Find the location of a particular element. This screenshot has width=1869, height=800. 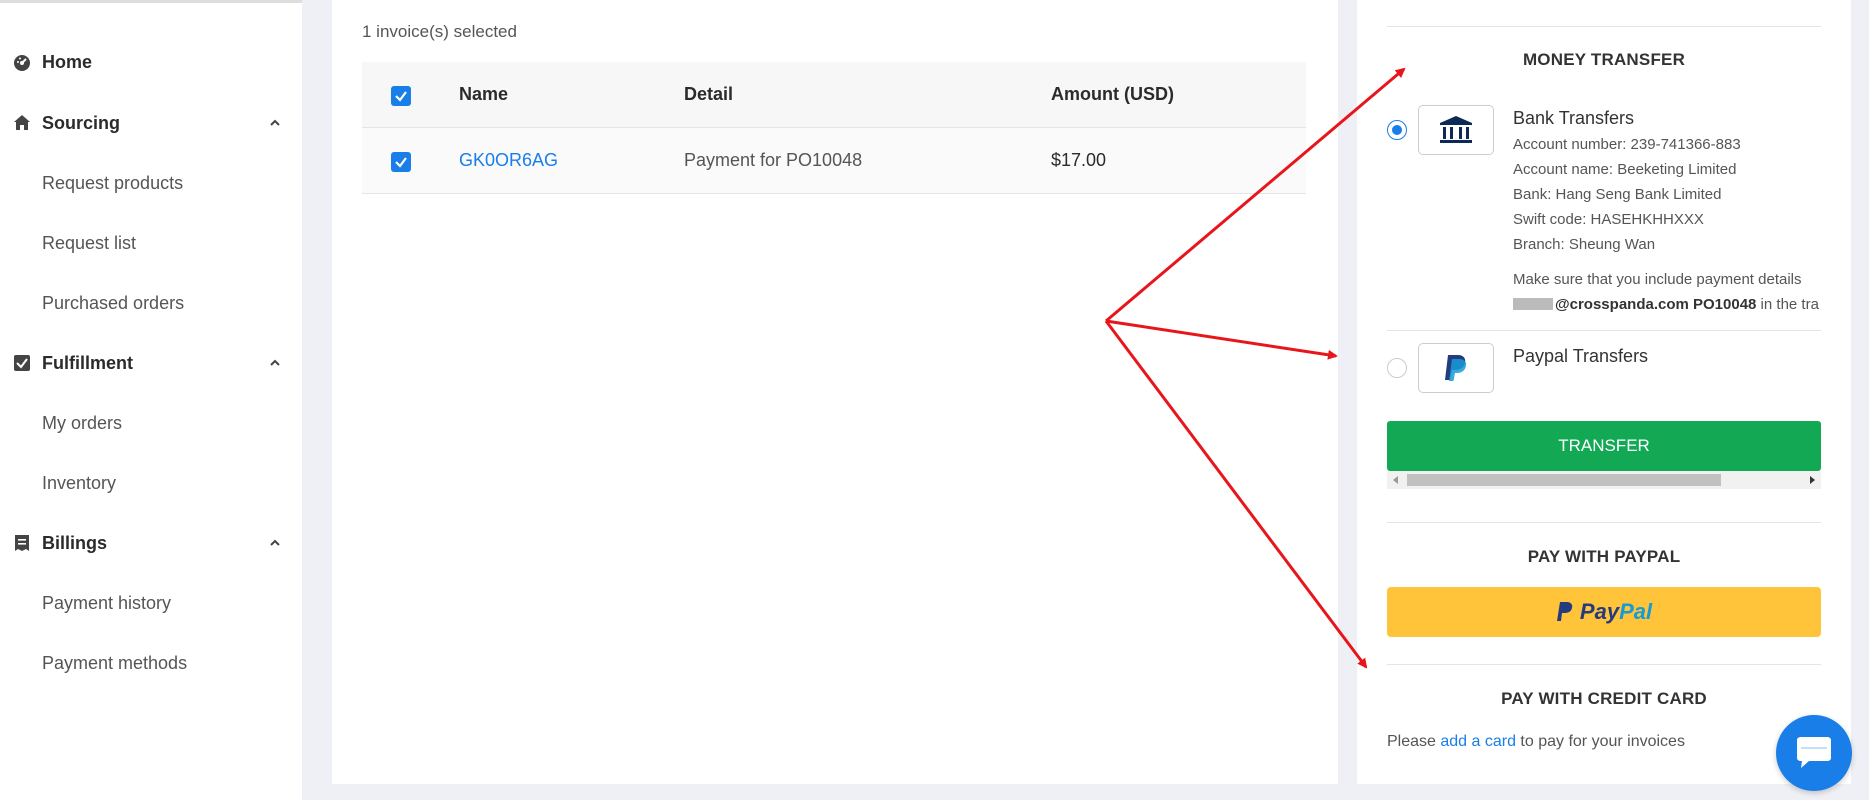

scroll-left-icon is located at coordinates (1395, 480).